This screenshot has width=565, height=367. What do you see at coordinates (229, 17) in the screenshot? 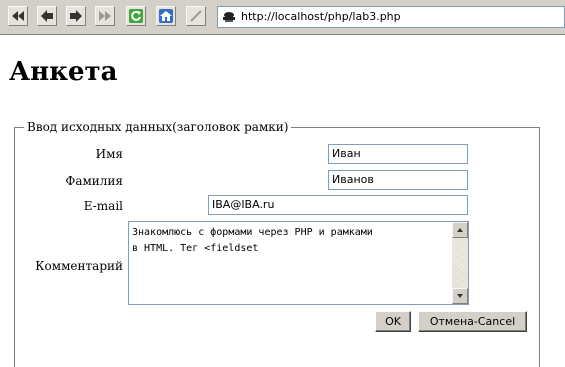
I see `page-identity-icon` at bounding box center [229, 17].